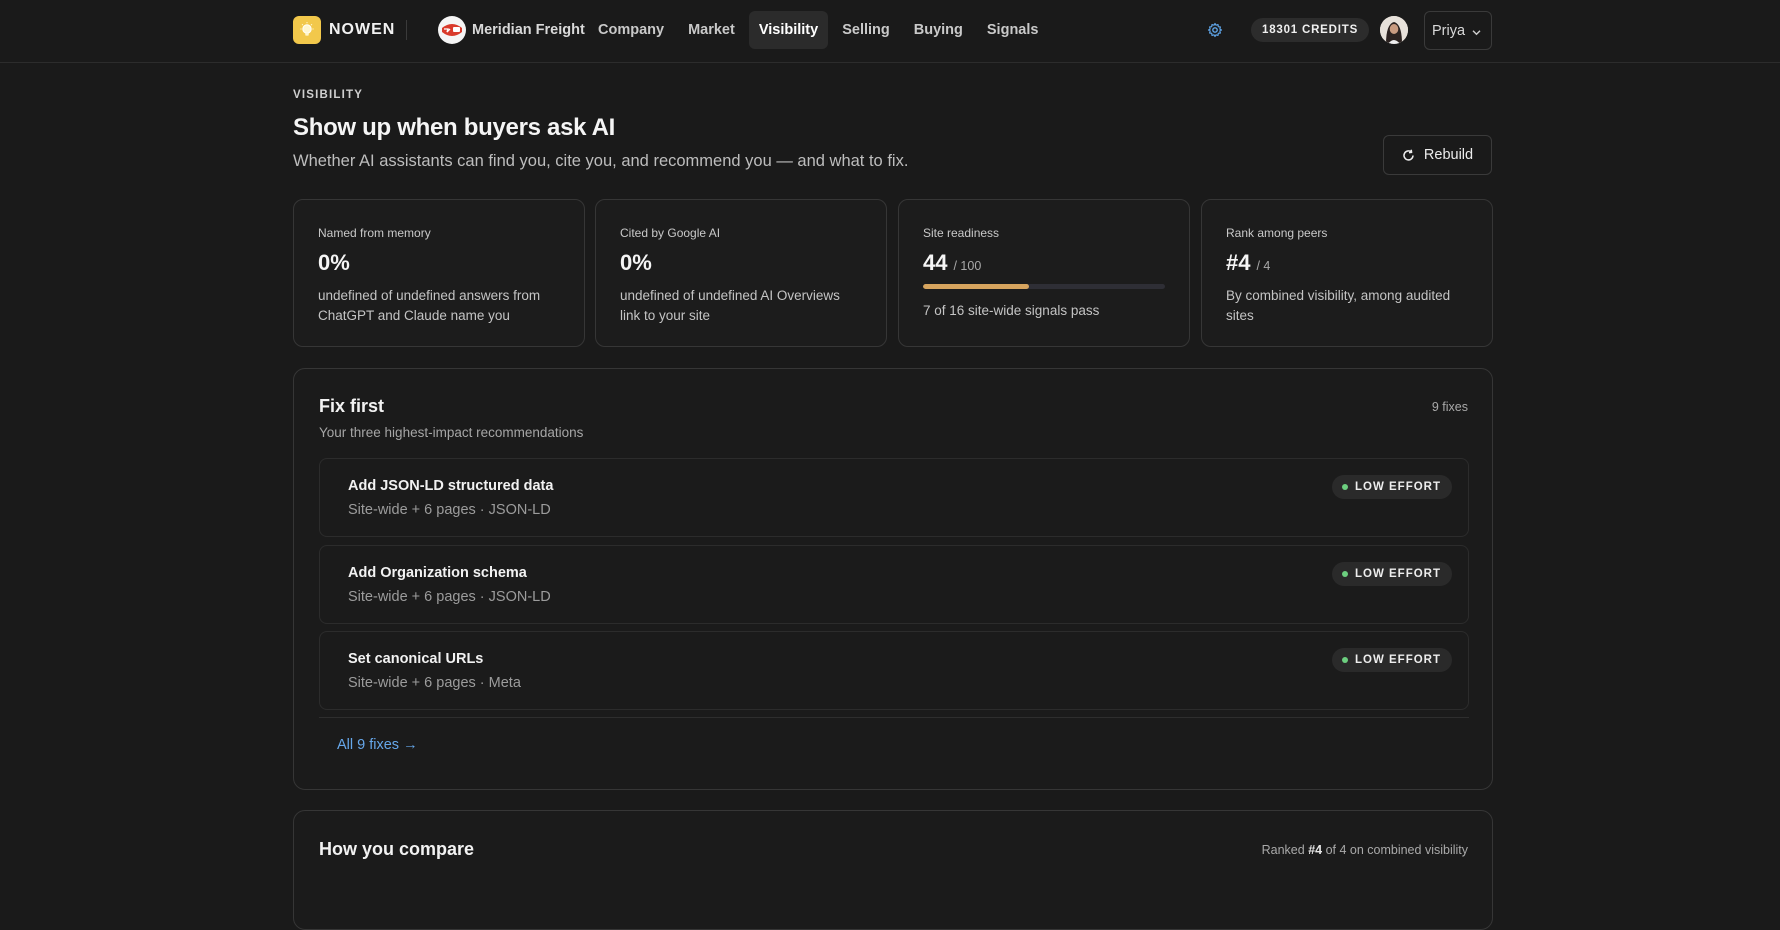 The image size is (1780, 930). Describe the element at coordinates (1263, 266) in the screenshot. I see `stat-value-suffix: / 4` at that location.